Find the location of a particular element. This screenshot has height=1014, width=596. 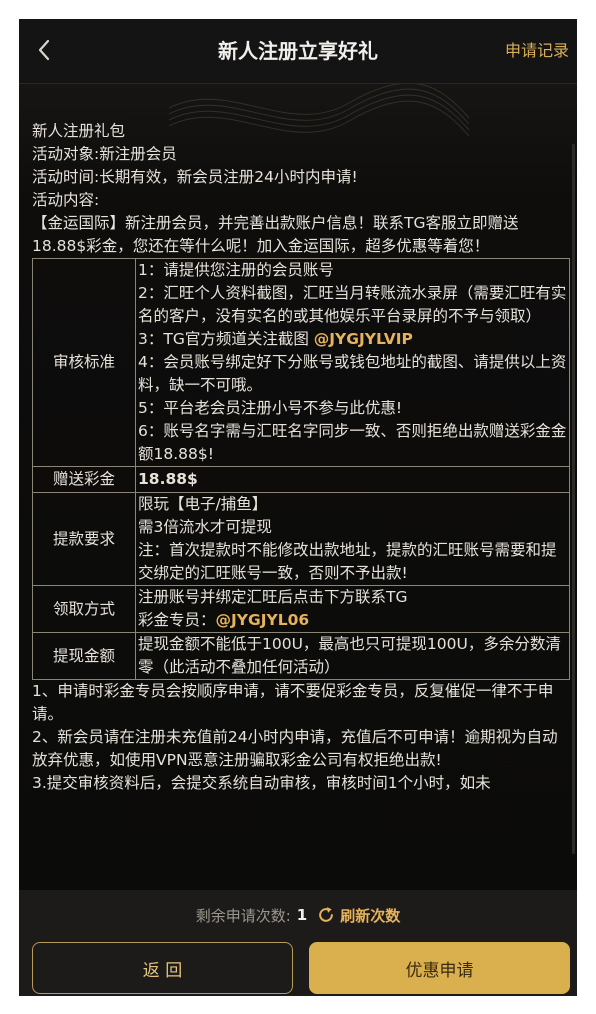

claim-line: 注册账号并绑定汇旺后点击下方联系TG is located at coordinates (273, 597).